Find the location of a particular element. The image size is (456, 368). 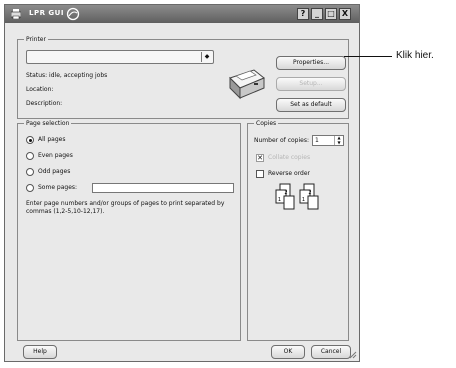

callout-text: Klik hier. is located at coordinates (415, 55).